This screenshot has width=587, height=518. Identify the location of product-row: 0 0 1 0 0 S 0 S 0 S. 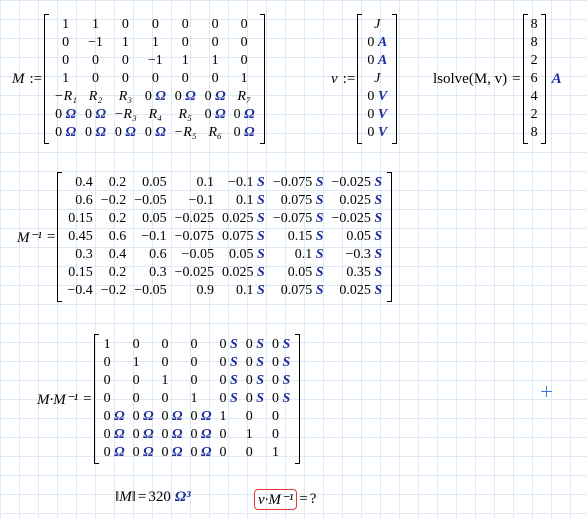
(197, 381).